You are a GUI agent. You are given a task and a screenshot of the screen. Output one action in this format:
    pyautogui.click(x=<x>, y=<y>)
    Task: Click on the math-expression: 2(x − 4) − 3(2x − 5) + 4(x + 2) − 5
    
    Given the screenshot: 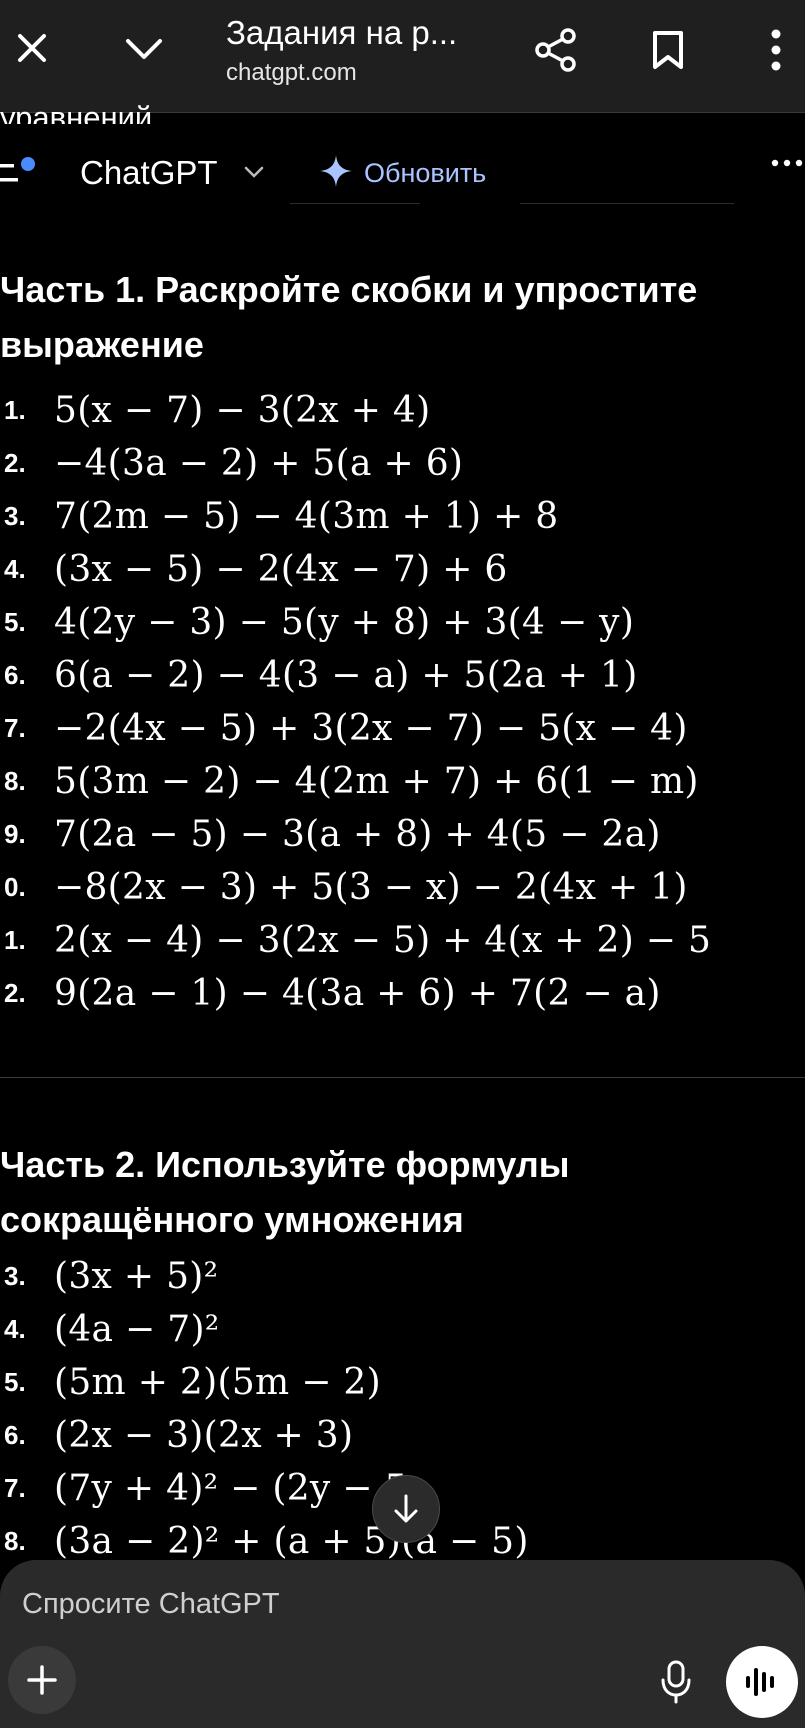 What is the action you would take?
    pyautogui.click(x=383, y=940)
    